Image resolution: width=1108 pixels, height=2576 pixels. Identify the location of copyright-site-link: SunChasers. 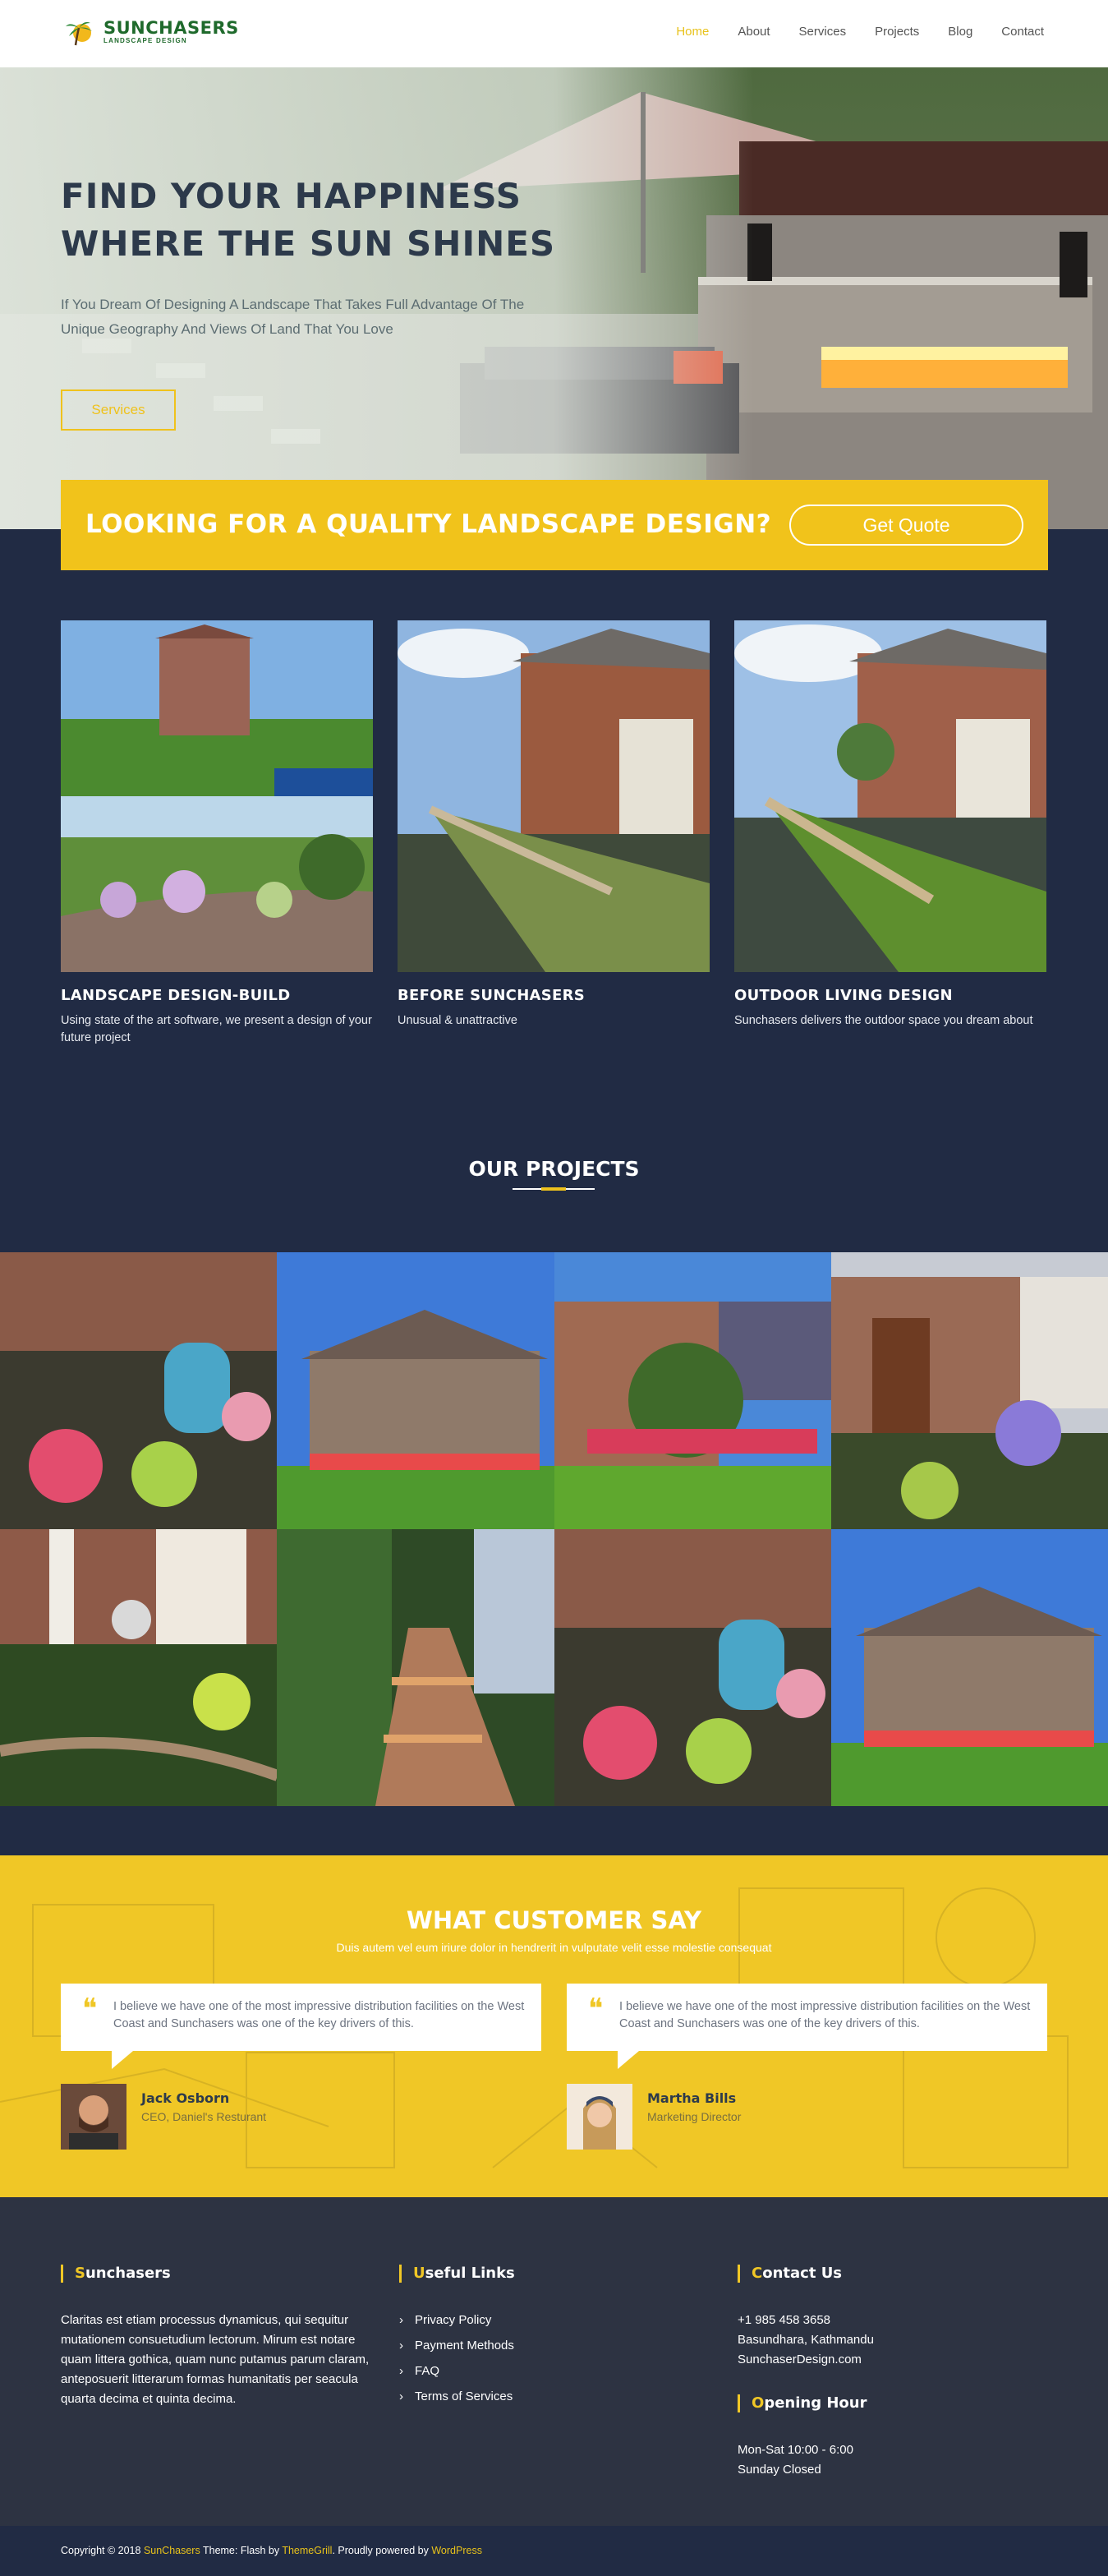
(172, 2550).